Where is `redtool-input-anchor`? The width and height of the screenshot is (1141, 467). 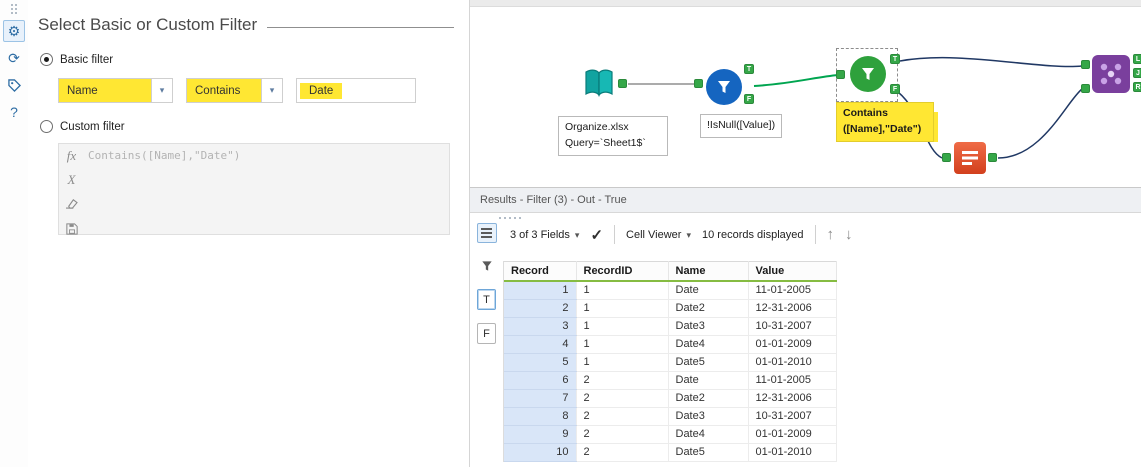
redtool-input-anchor is located at coordinates (946, 157).